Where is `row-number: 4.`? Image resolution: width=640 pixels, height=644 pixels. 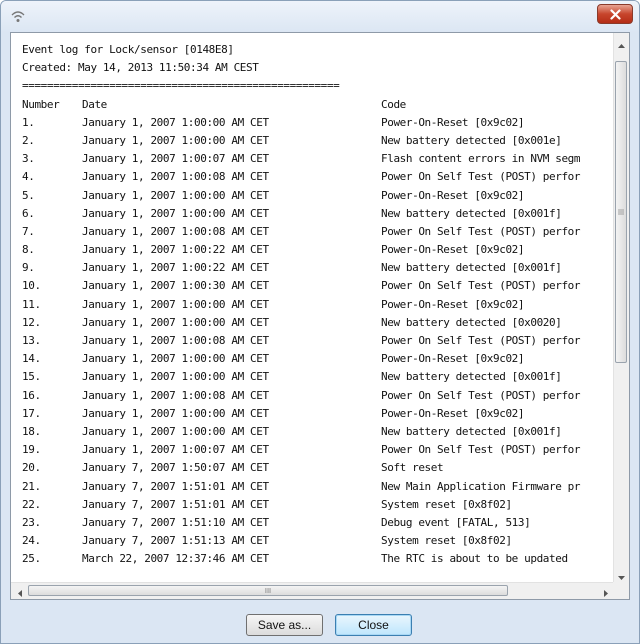 row-number: 4. is located at coordinates (28, 177).